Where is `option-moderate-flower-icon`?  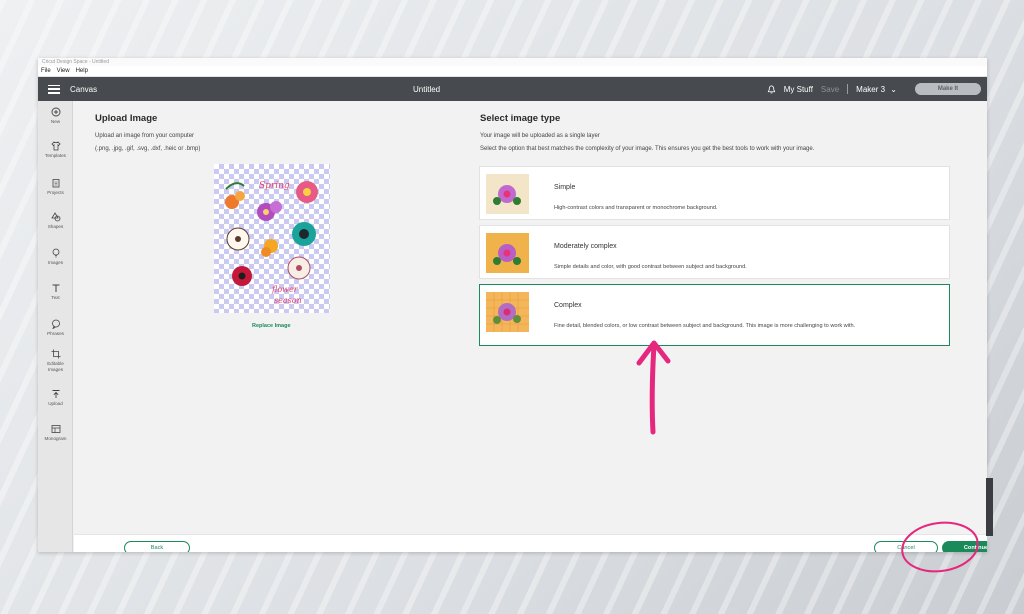
option-moderate-flower-icon is located at coordinates (507, 254).